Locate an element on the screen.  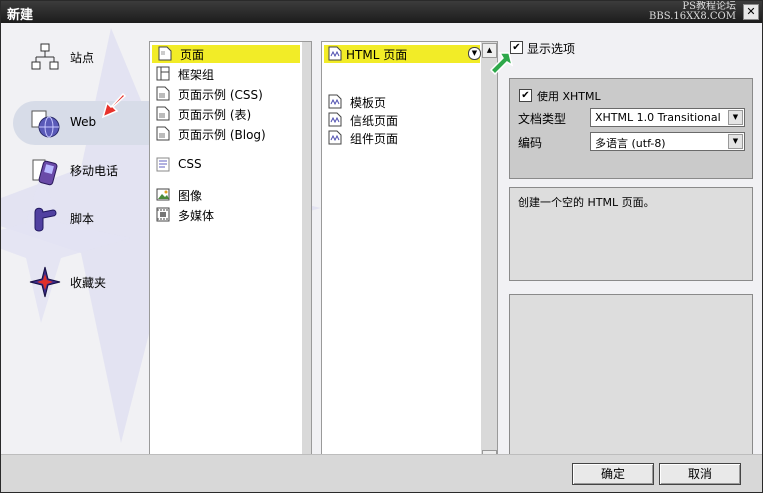
encoding-select: 多语言 (utf-8) ▼ is located at coordinates (667, 141).